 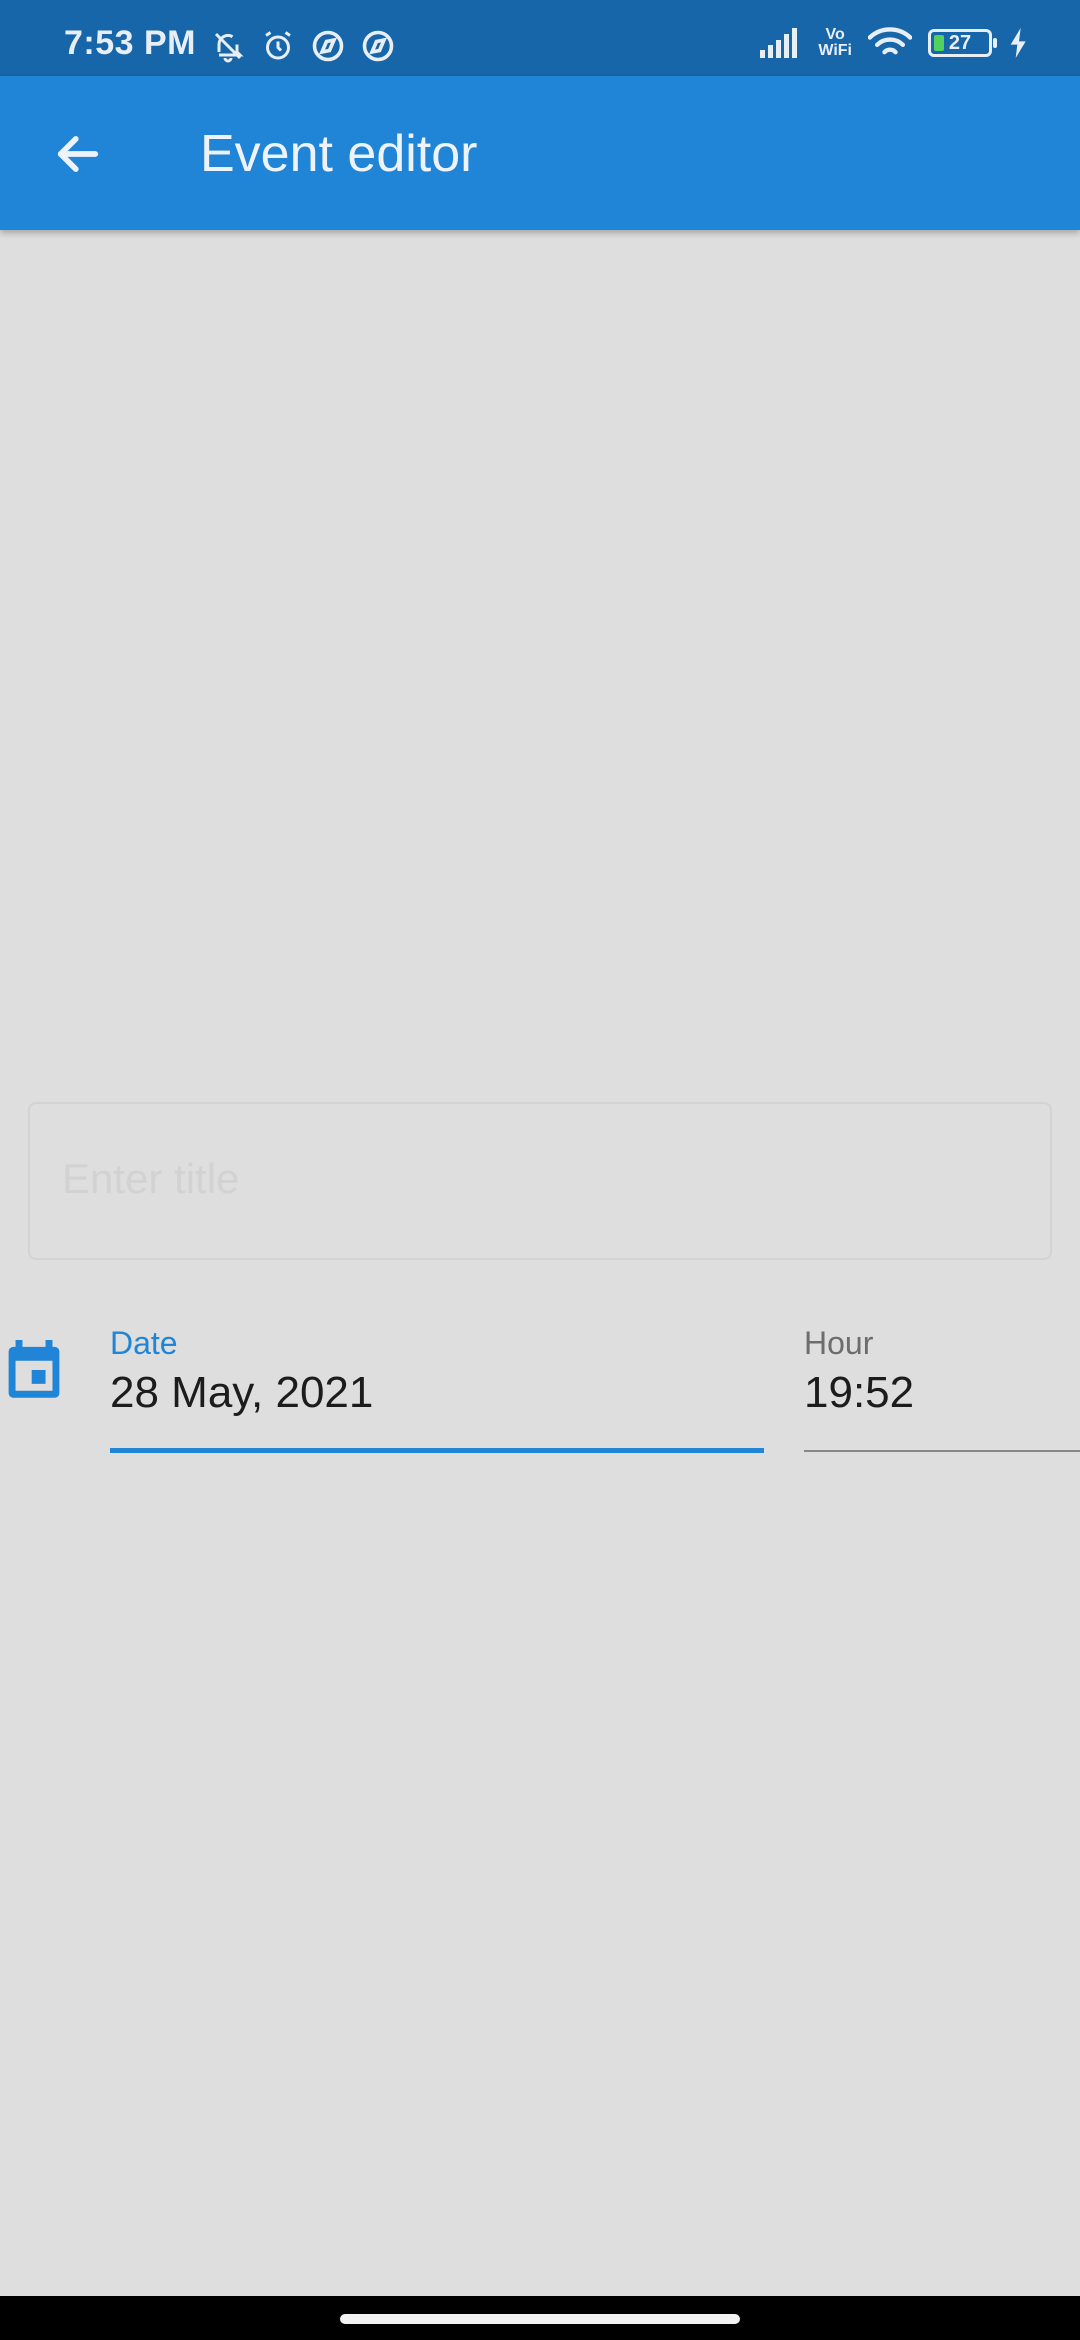 What do you see at coordinates (144, 1343) in the screenshot?
I see `date-label: Date` at bounding box center [144, 1343].